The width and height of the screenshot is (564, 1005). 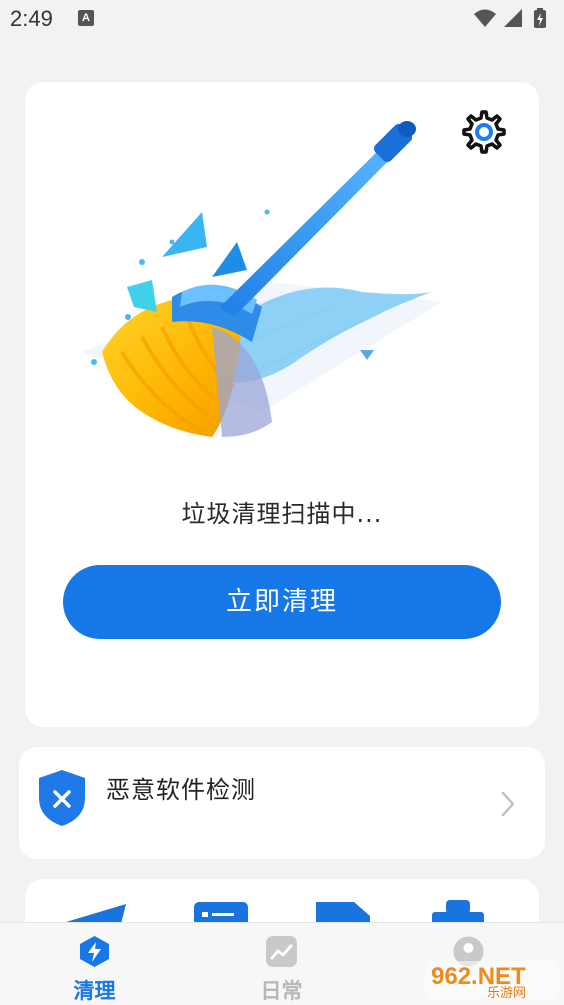 I want to click on tab-daily: 日常, so click(x=281, y=964).